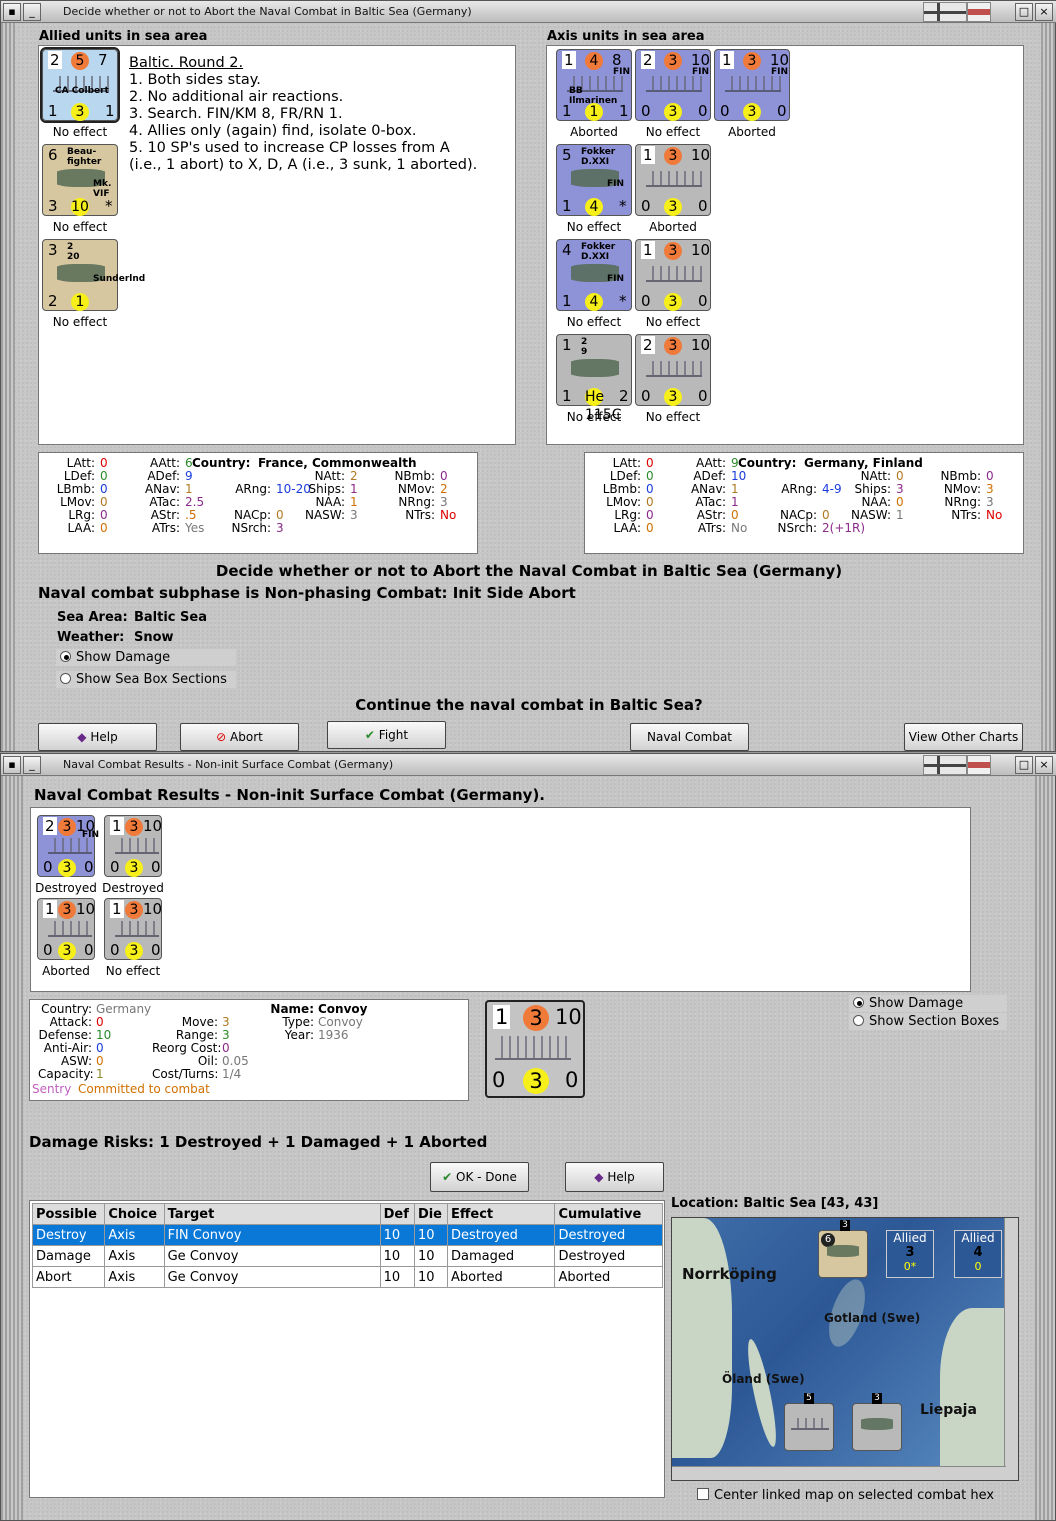 Image resolution: width=1056 pixels, height=1521 pixels. Describe the element at coordinates (165, 515) in the screenshot. I see `stat-label: AStr:` at that location.